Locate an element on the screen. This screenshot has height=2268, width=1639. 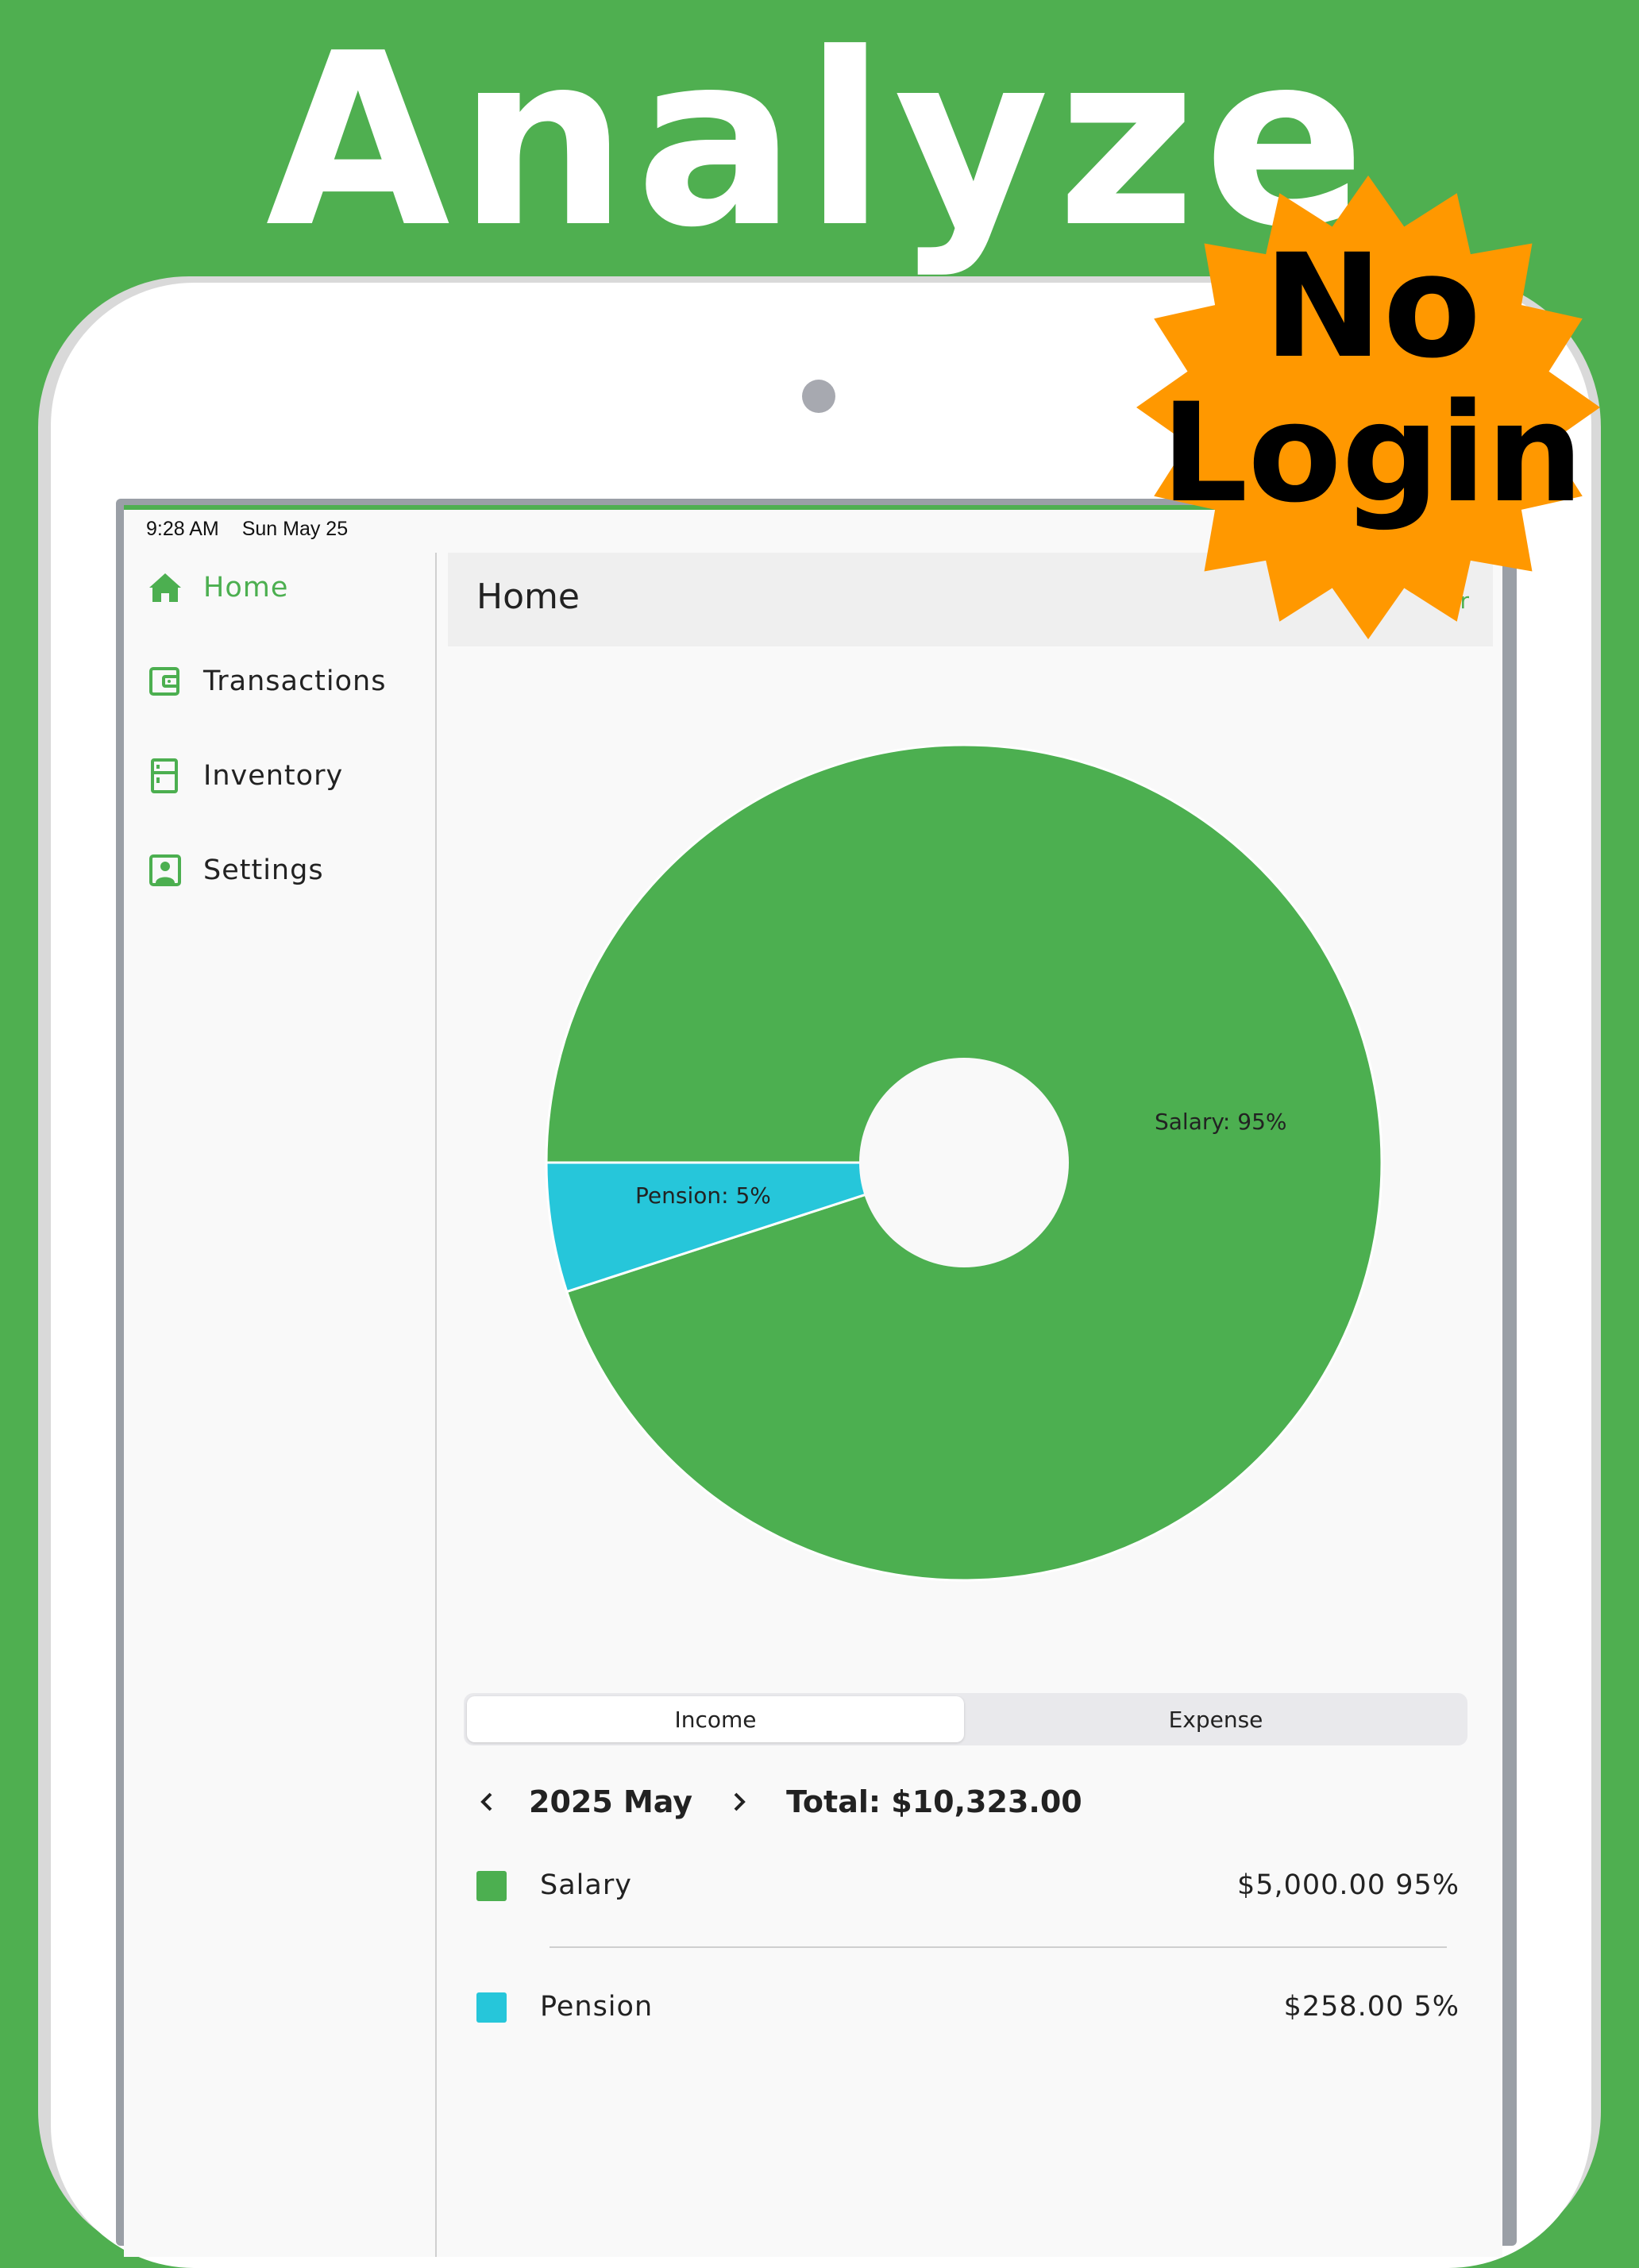
chevron-left-icon is located at coordinates (487, 1802).